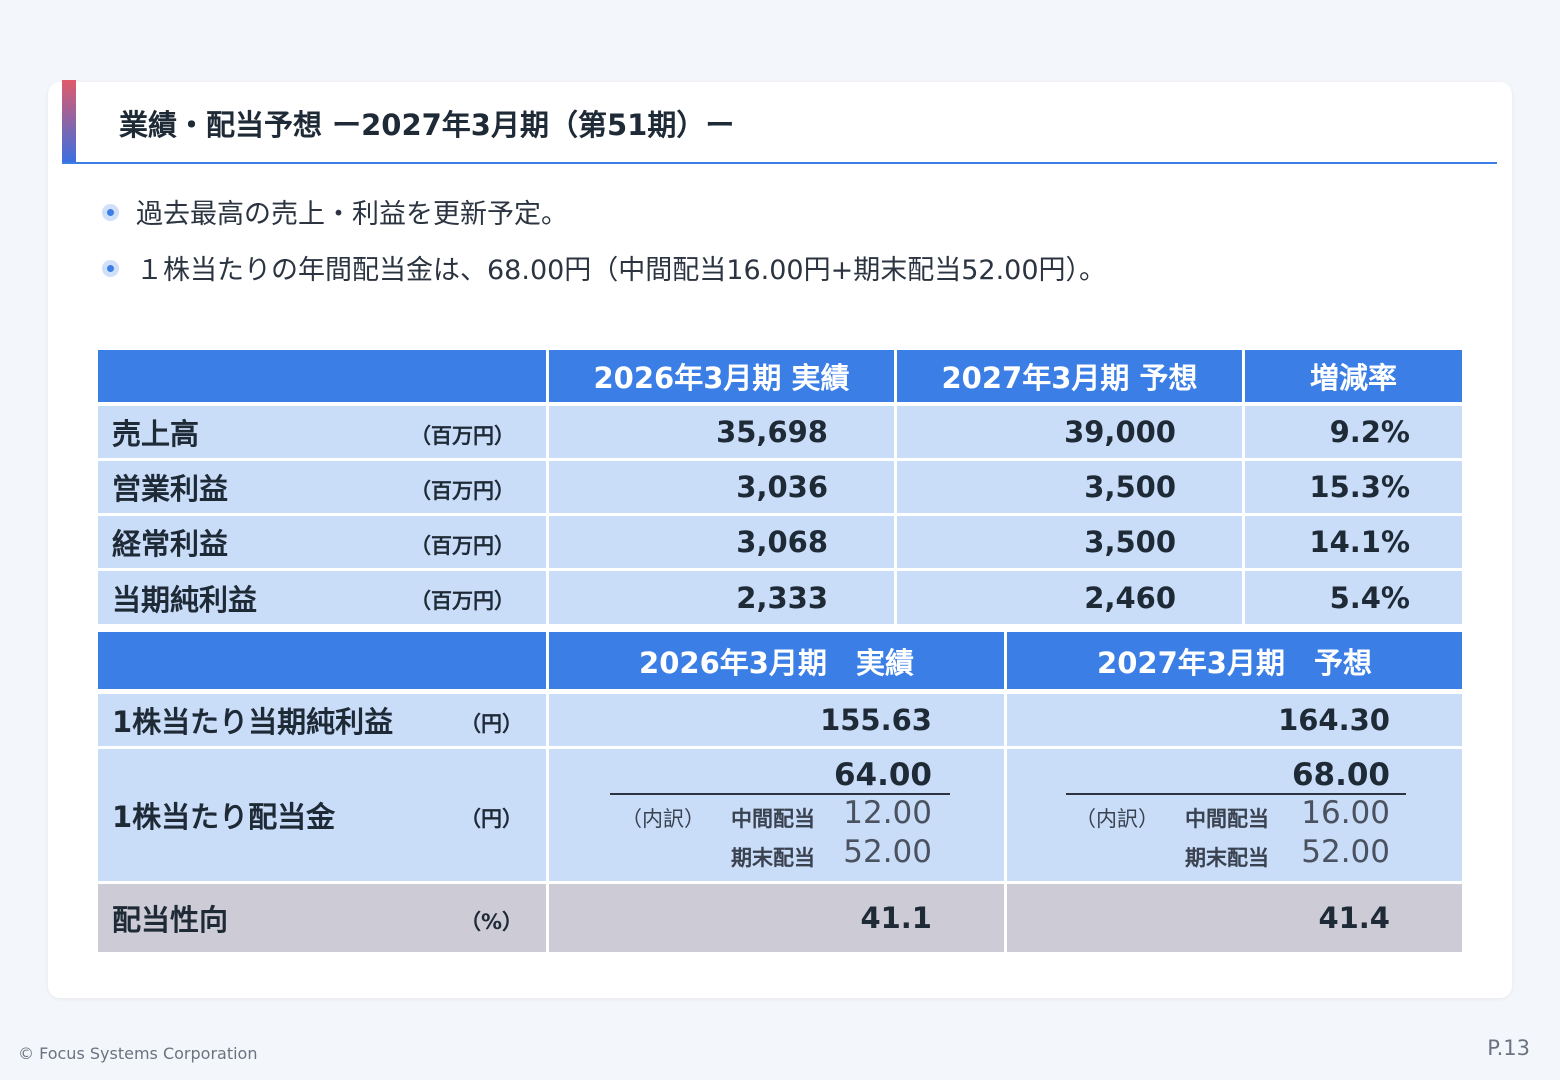 Image resolution: width=1560 pixels, height=1080 pixels. Describe the element at coordinates (1340, 775) in the screenshot. I see `dividend-total-value: 68.00` at that location.